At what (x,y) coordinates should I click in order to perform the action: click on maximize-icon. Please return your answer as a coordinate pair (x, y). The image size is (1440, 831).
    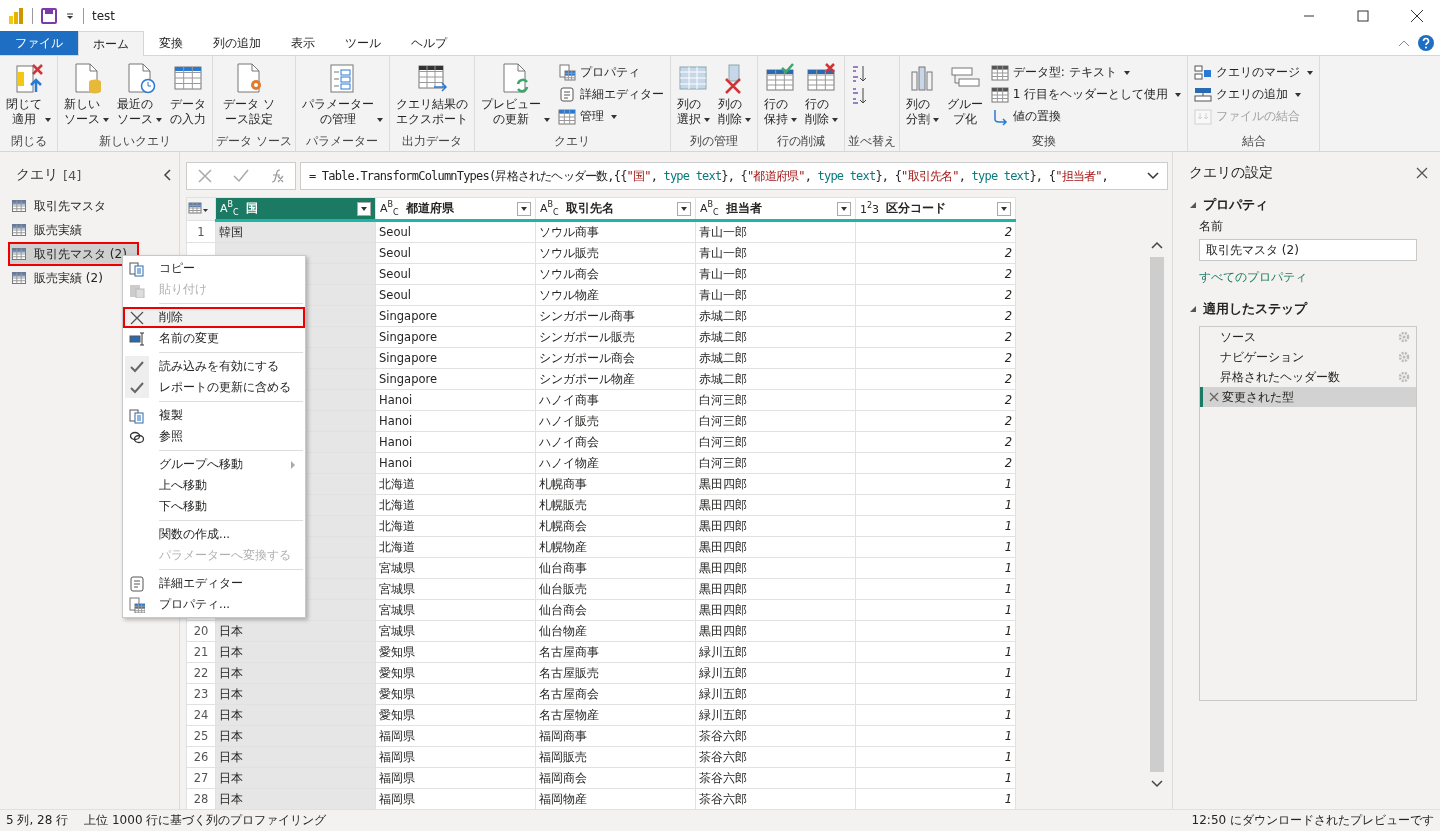
    Looking at the image, I should click on (1363, 15).